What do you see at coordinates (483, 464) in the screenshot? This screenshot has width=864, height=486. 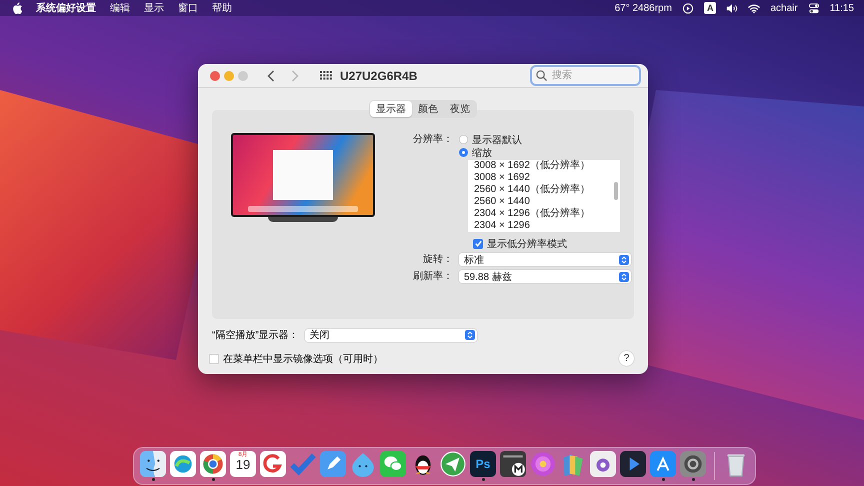 I see `app-icon: Ps` at bounding box center [483, 464].